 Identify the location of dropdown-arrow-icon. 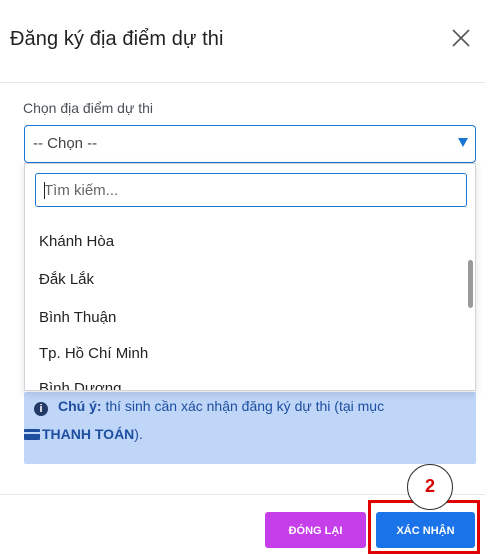
(463, 142).